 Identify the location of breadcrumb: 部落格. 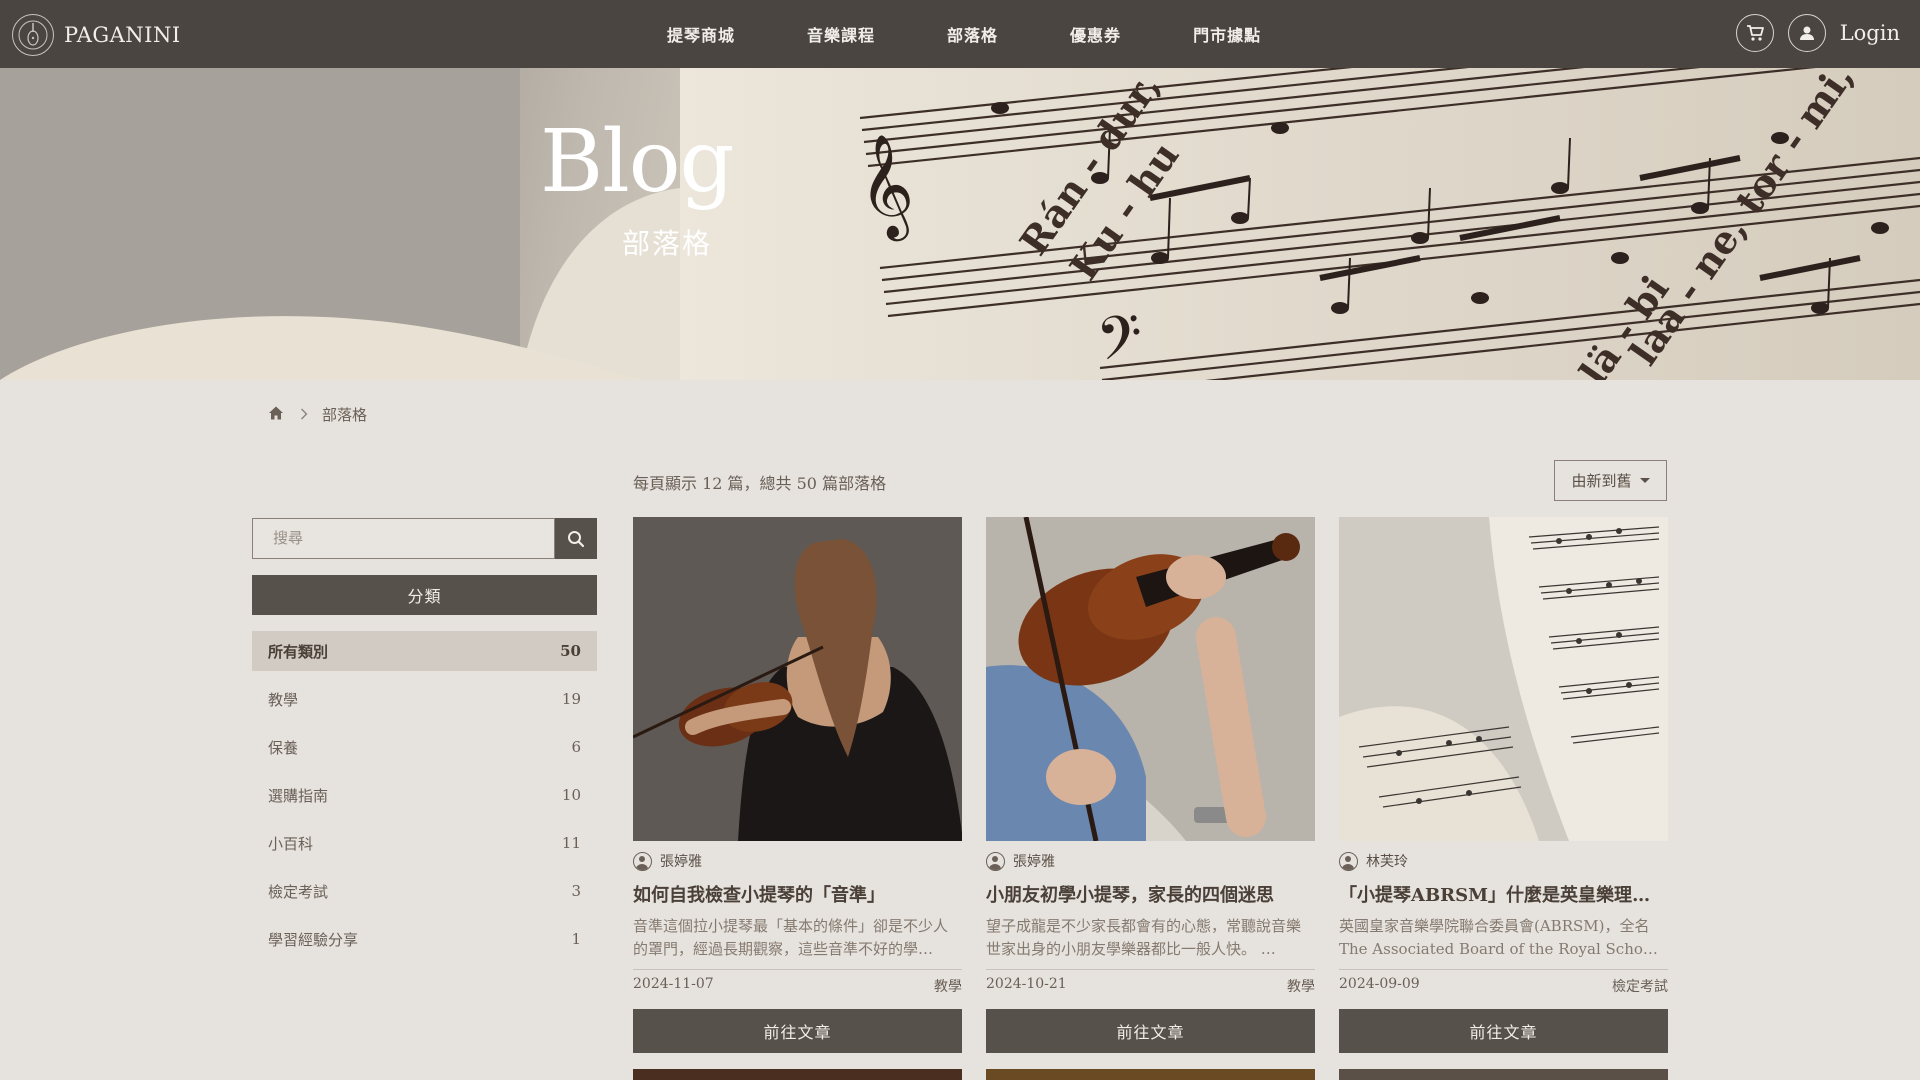
(317, 414).